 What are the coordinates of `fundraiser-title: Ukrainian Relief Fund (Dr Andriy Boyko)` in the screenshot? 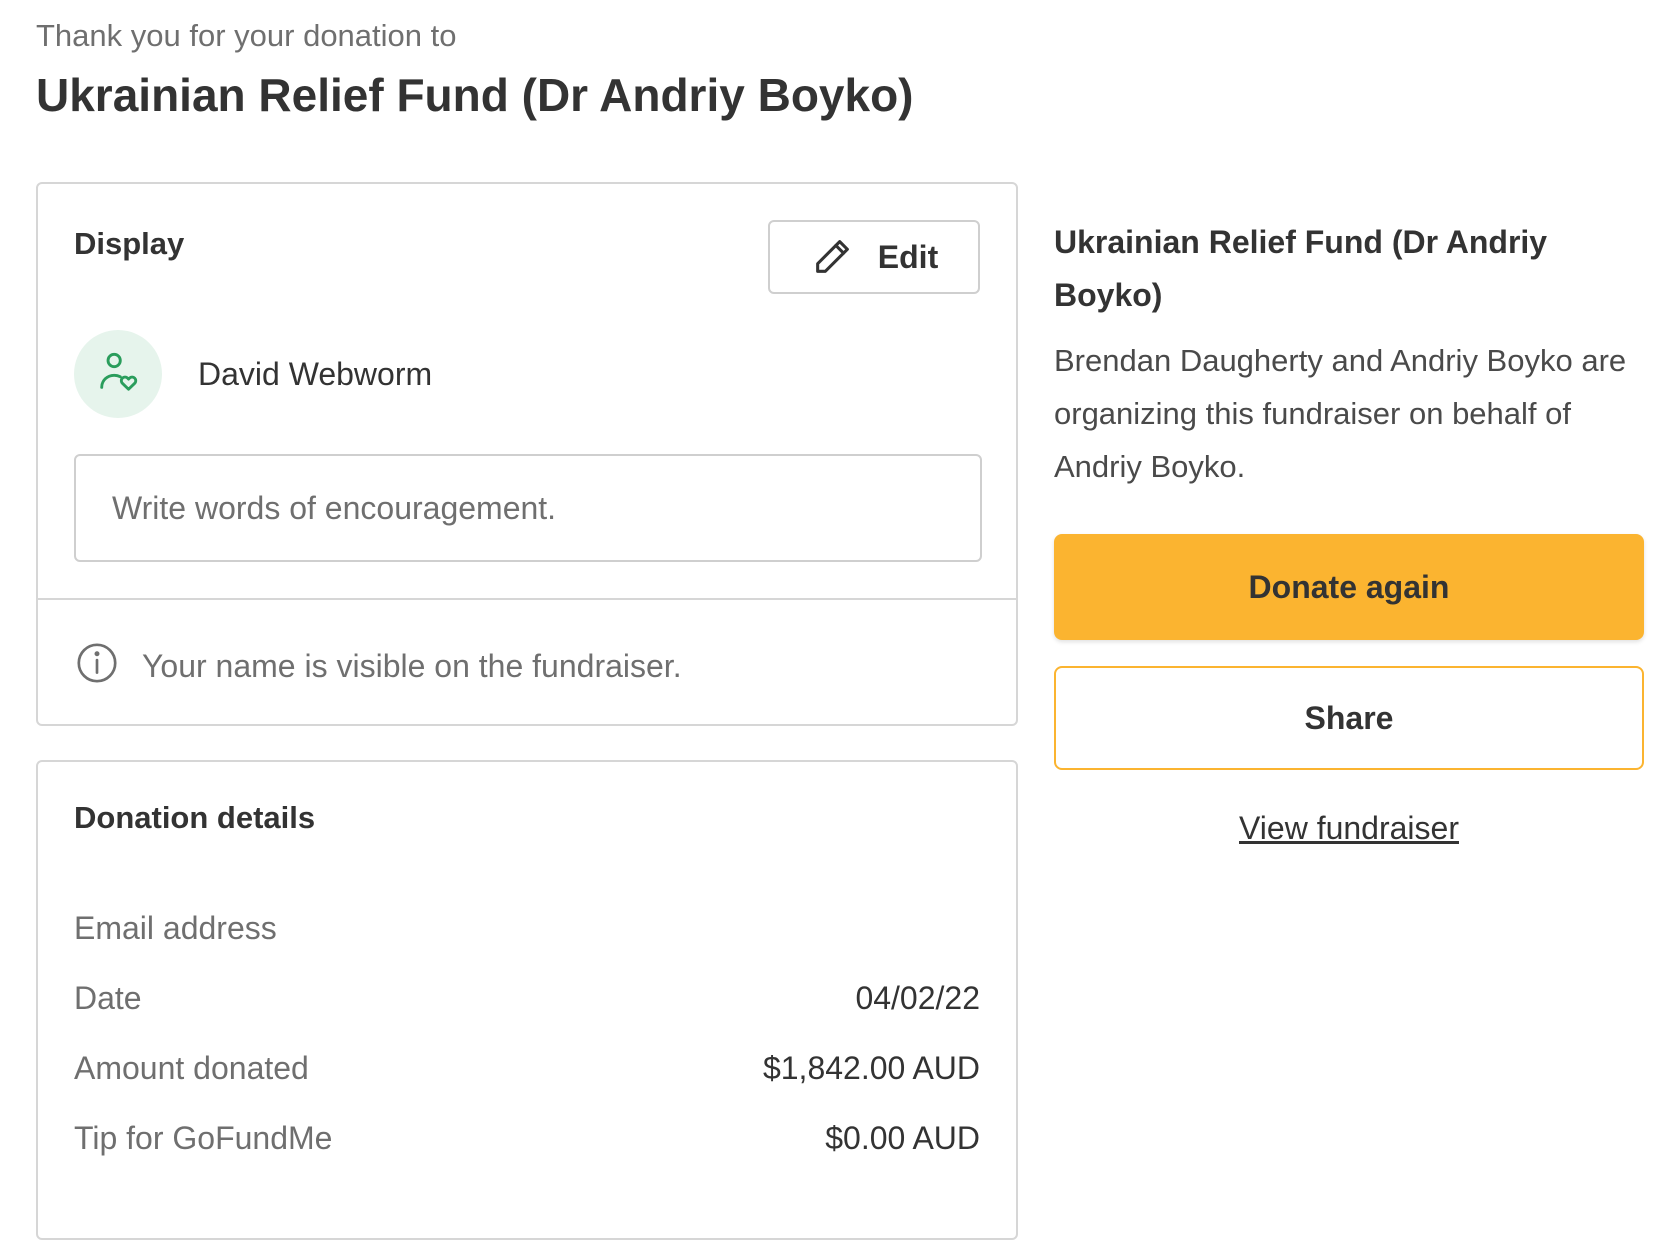 It's located at (1301, 268).